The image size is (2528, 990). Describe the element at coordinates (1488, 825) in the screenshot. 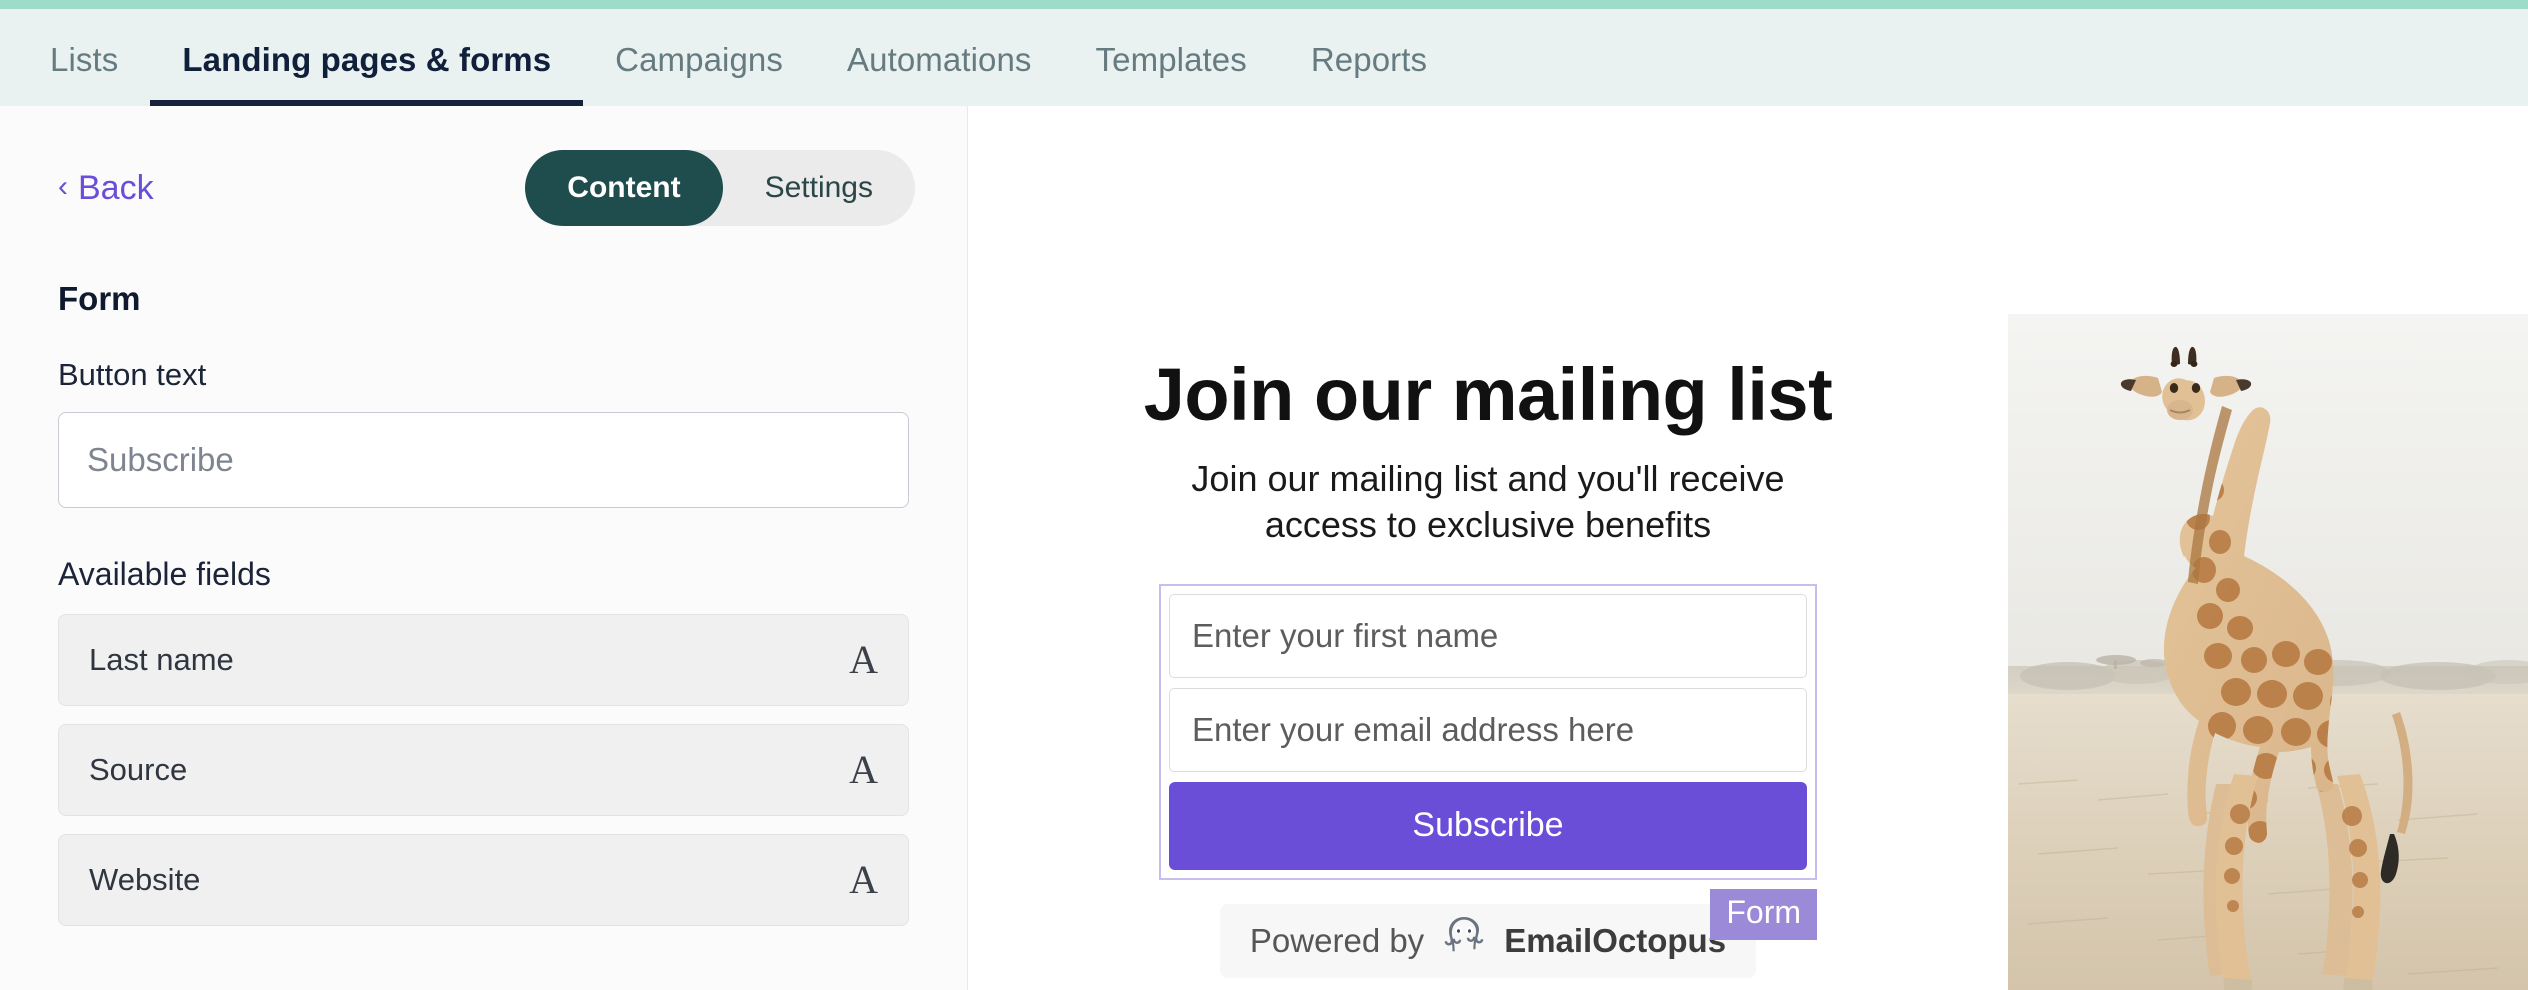

I see `subscribe-button: Subscribe` at that location.